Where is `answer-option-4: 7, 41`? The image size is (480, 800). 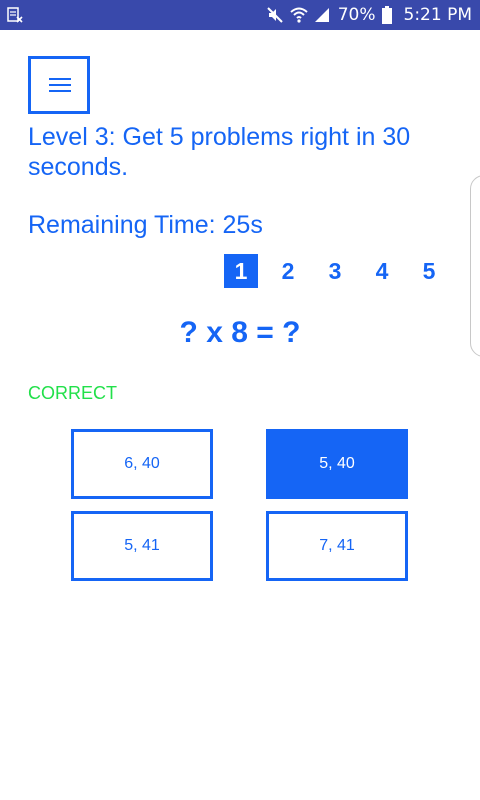
answer-option-4: 7, 41 is located at coordinates (337, 546).